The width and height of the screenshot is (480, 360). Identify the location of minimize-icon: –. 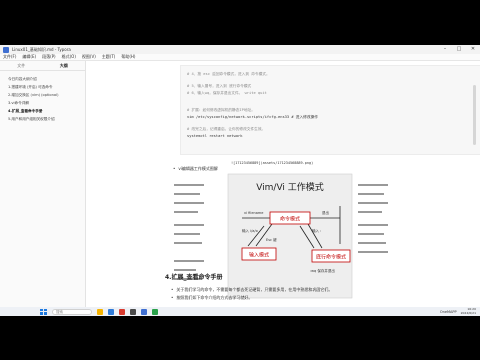
(445, 49).